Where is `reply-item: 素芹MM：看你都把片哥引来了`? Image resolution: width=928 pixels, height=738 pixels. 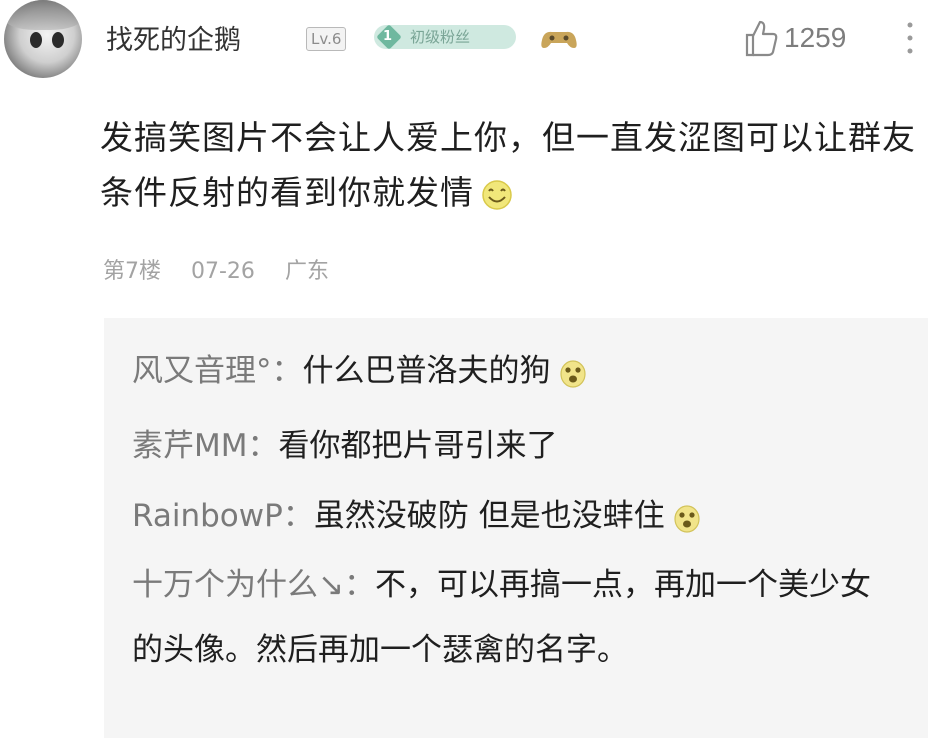 reply-item: 素芹MM：看你都把片哥引来了 is located at coordinates (345, 442).